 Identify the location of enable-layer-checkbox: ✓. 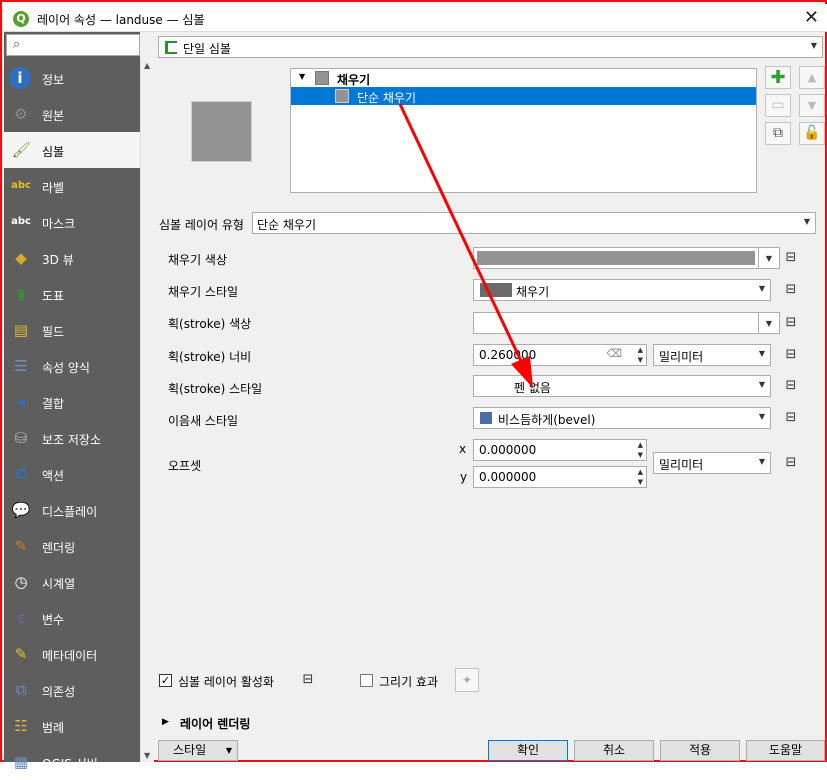
(165, 680).